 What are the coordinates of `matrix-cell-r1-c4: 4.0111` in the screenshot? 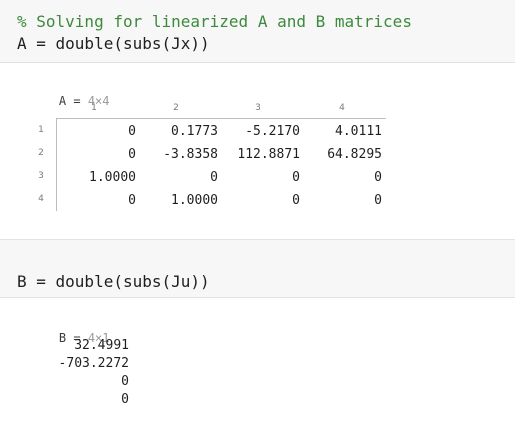 It's located at (358, 131).